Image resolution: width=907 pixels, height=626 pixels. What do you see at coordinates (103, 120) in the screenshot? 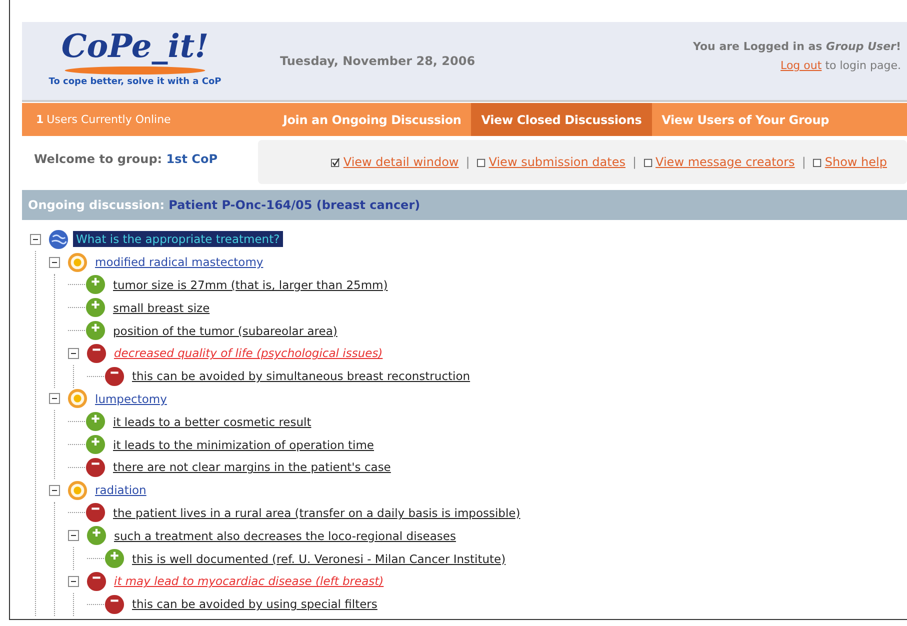
I see `online-users: 1 Users Currently Online` at bounding box center [103, 120].